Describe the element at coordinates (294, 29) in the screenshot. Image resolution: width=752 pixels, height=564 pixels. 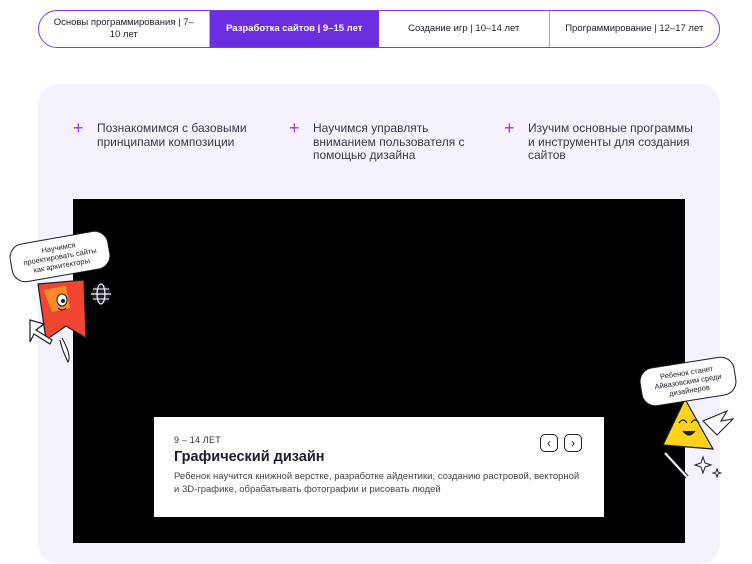
I see `tab-web-development: Разработка сайтов | 9–15 лет` at that location.